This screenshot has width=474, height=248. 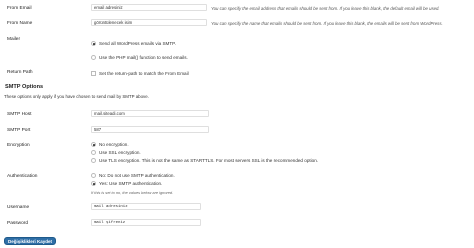 I want to click on authentication-option-no: No: Do not use SMTP authentication., so click(x=133, y=175).